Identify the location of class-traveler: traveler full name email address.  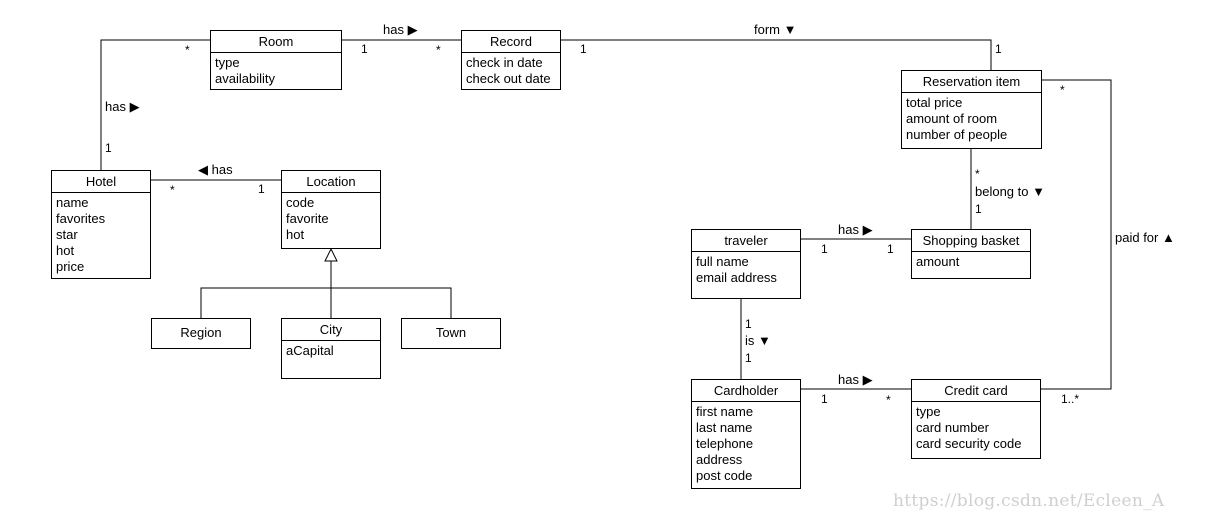
(746, 264).